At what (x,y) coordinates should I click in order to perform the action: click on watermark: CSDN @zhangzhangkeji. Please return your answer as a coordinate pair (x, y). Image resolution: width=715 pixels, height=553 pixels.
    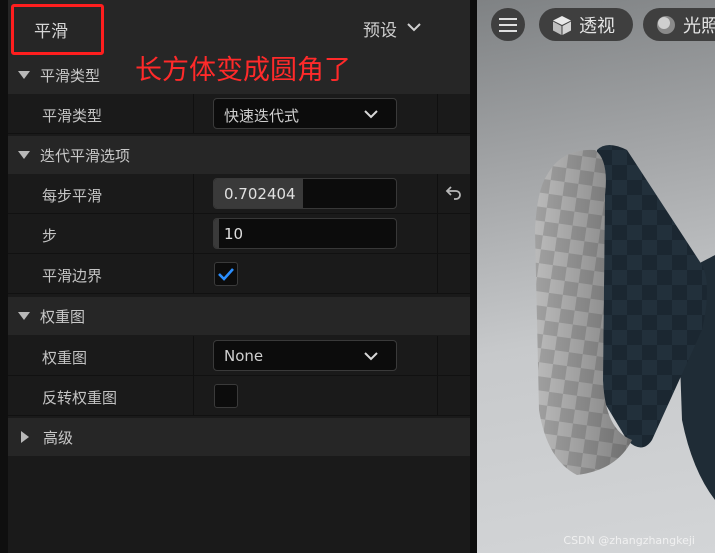
    Looking at the image, I should click on (629, 540).